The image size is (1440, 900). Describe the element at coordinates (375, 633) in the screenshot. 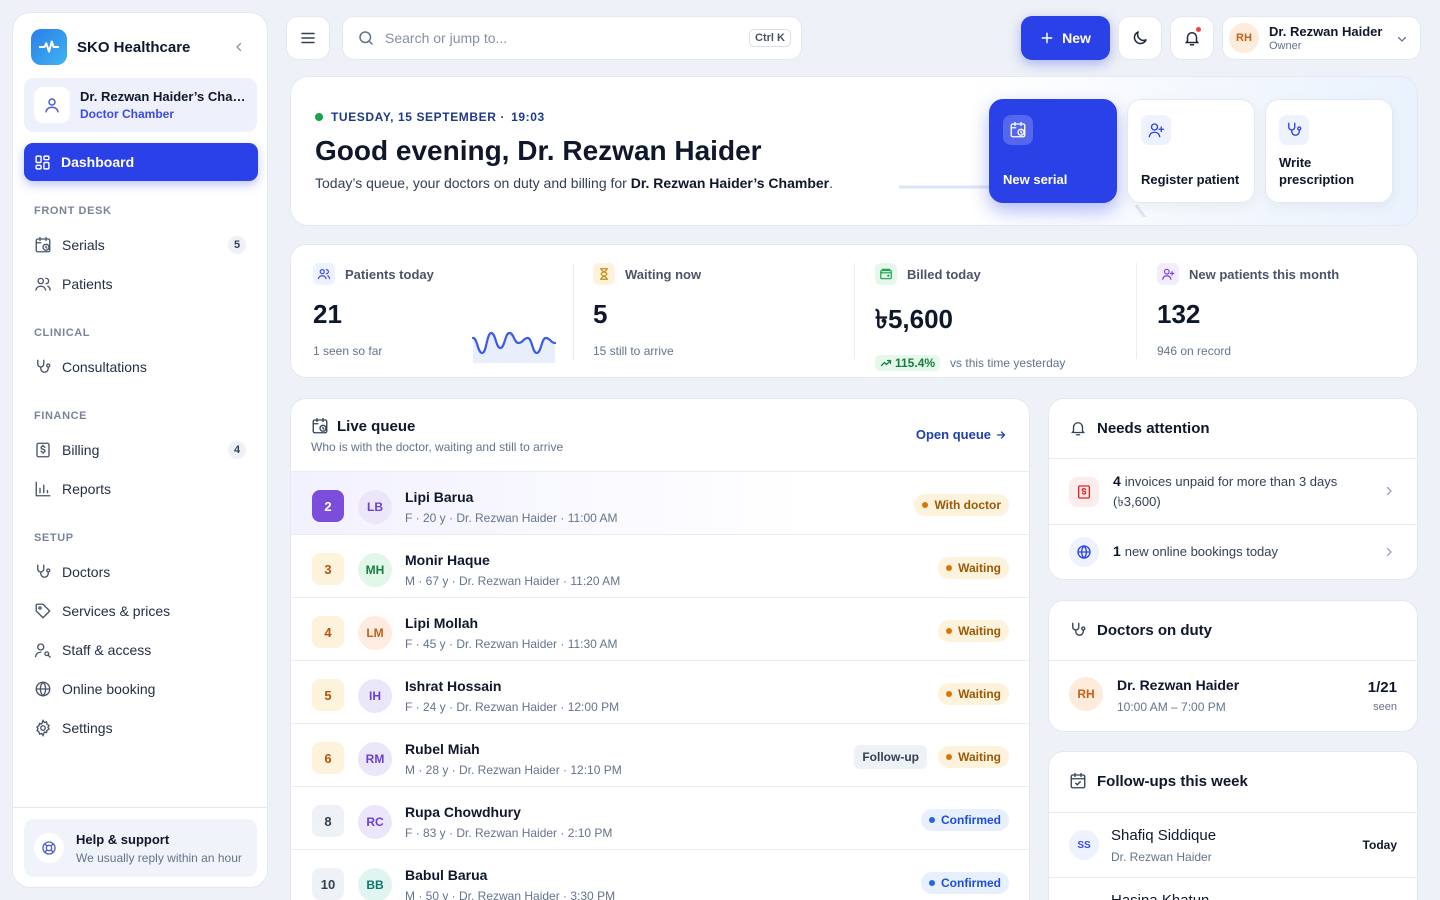

I see `avatar: LM` at that location.